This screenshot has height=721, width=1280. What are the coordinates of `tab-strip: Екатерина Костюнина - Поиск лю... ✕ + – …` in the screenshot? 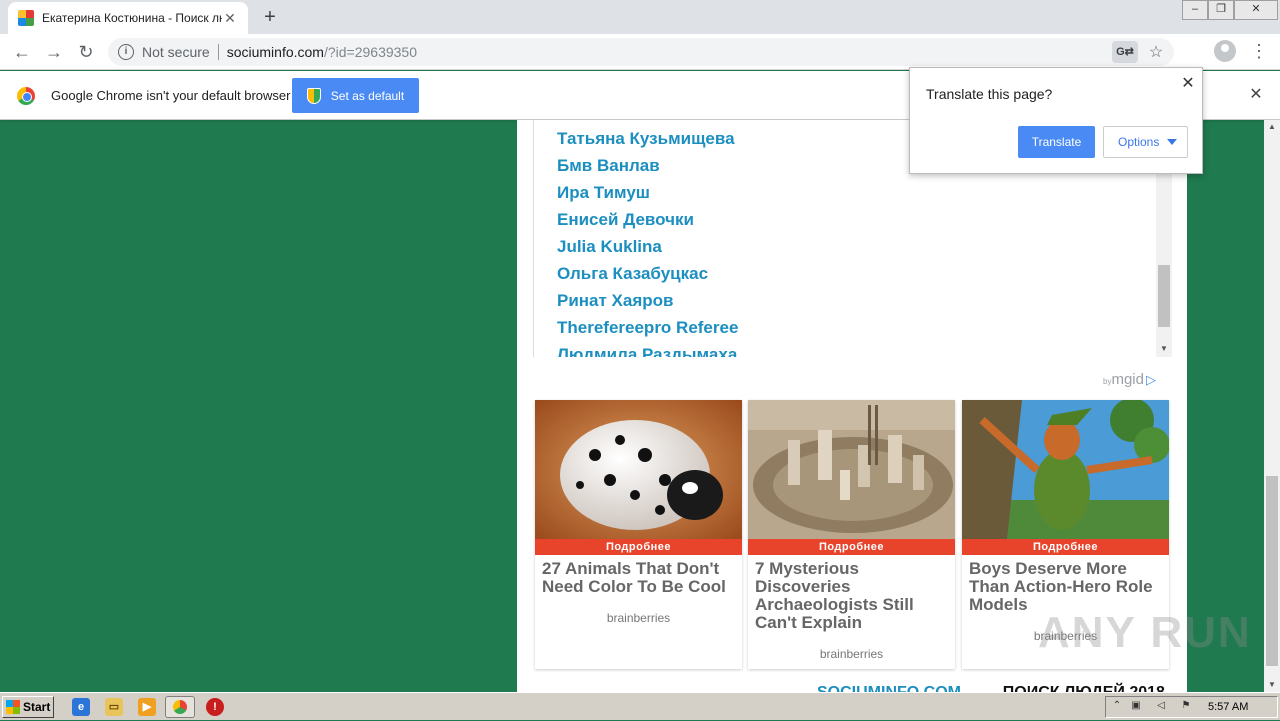 It's located at (640, 17).